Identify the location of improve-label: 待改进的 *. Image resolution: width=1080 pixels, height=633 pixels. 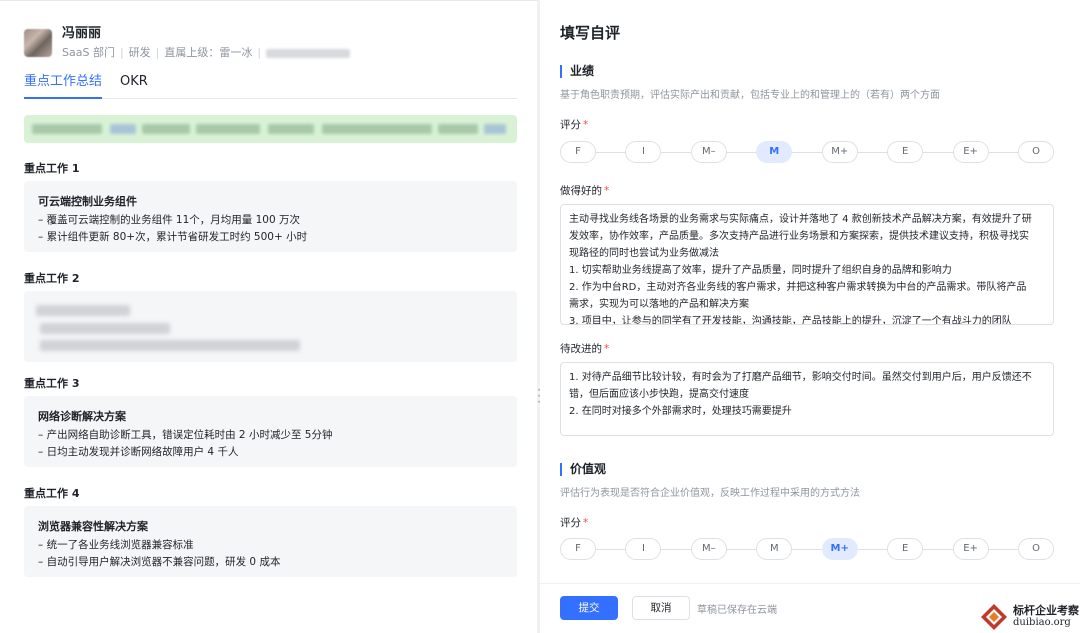
(584, 348).